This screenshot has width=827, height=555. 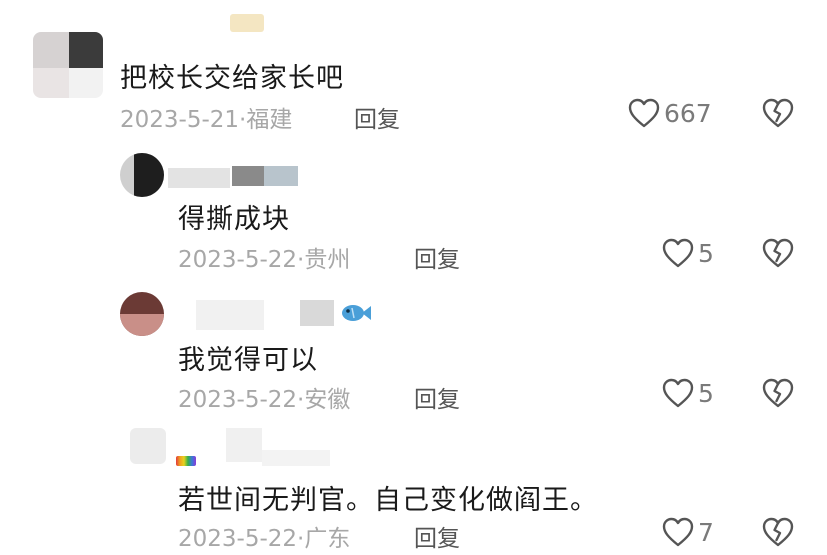 I want to click on like-count: 7, so click(x=706, y=532).